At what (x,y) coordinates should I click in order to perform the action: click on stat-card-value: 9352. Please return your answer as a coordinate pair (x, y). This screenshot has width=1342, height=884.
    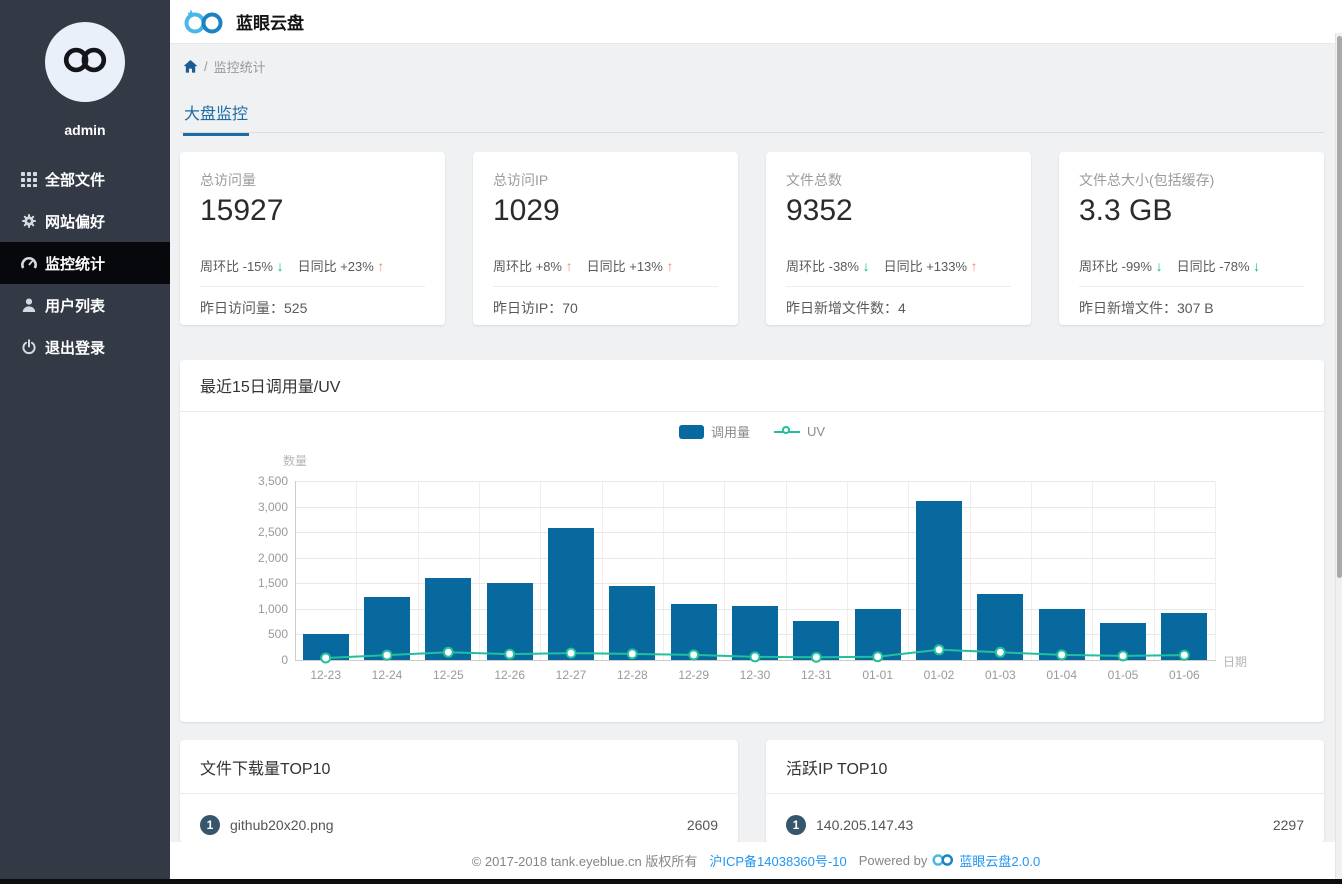
    Looking at the image, I should click on (819, 210).